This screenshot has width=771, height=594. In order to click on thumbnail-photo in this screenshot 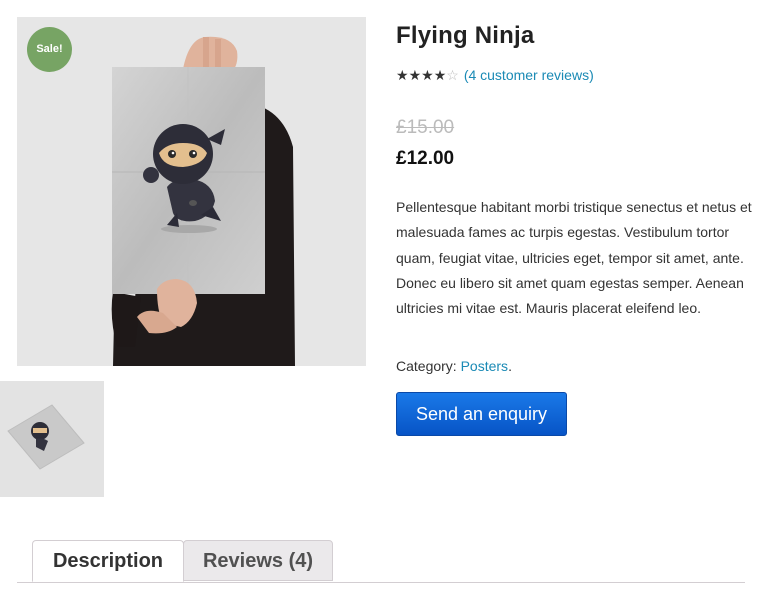, I will do `click(52, 439)`.